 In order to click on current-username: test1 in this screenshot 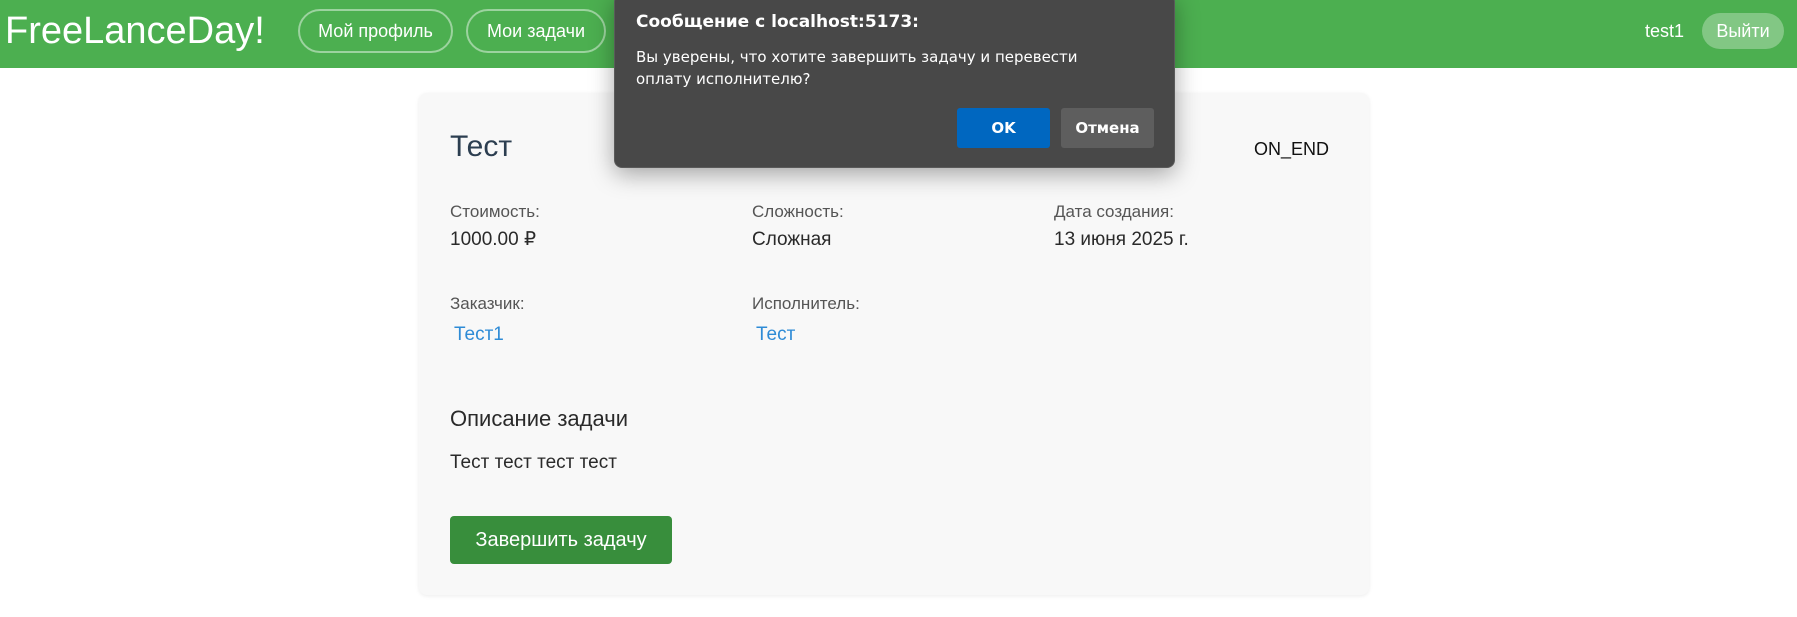, I will do `click(1665, 31)`.